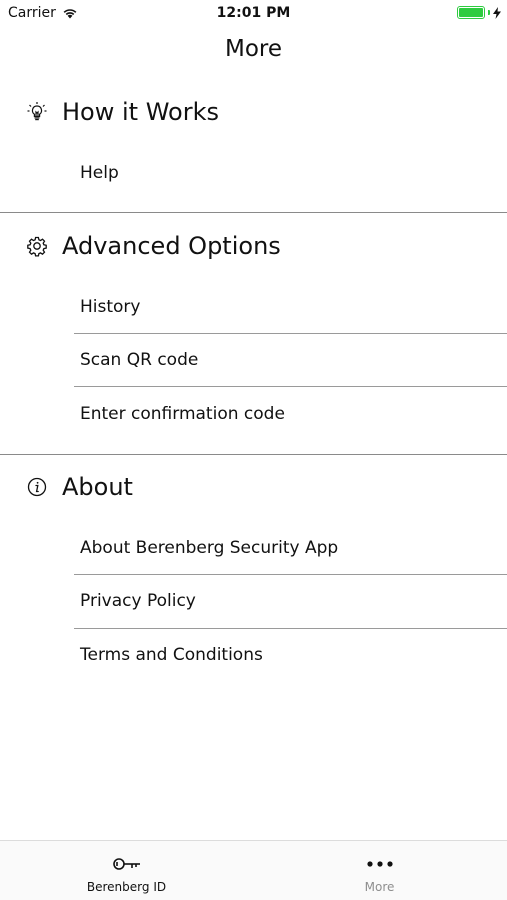  I want to click on charging-bolt-icon, so click(497, 12).